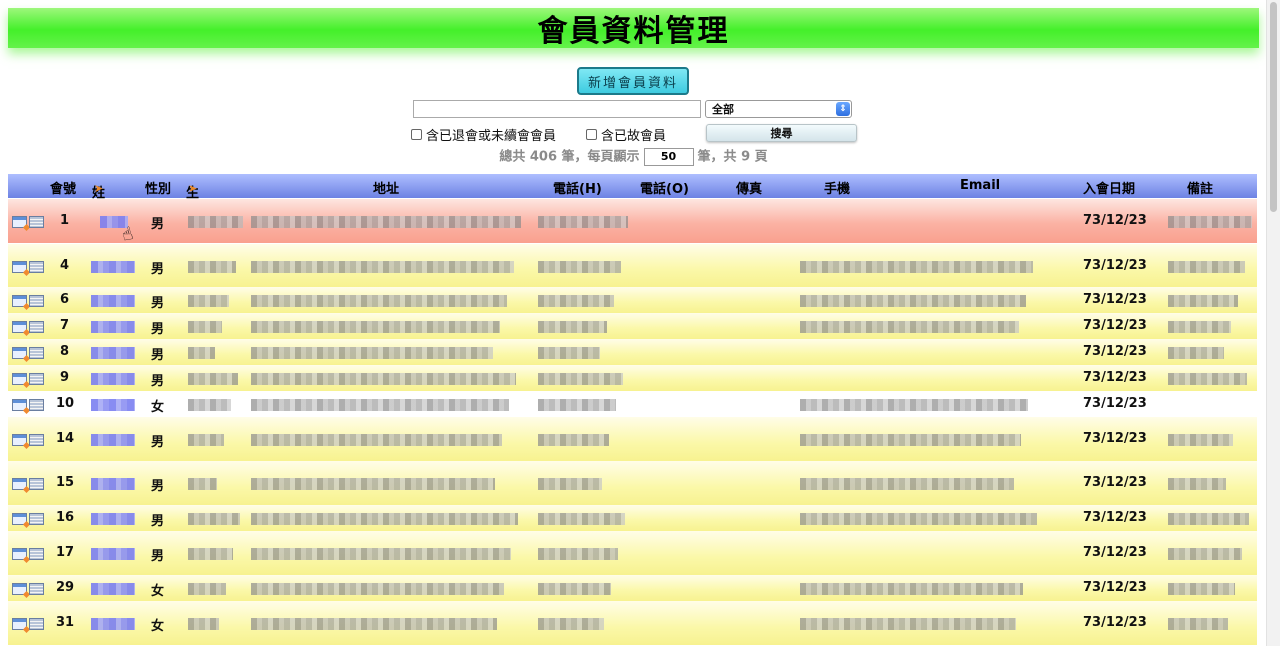 The image size is (1280, 646). Describe the element at coordinates (633, 81) in the screenshot. I see `add-member-button: 新增會員資料` at that location.